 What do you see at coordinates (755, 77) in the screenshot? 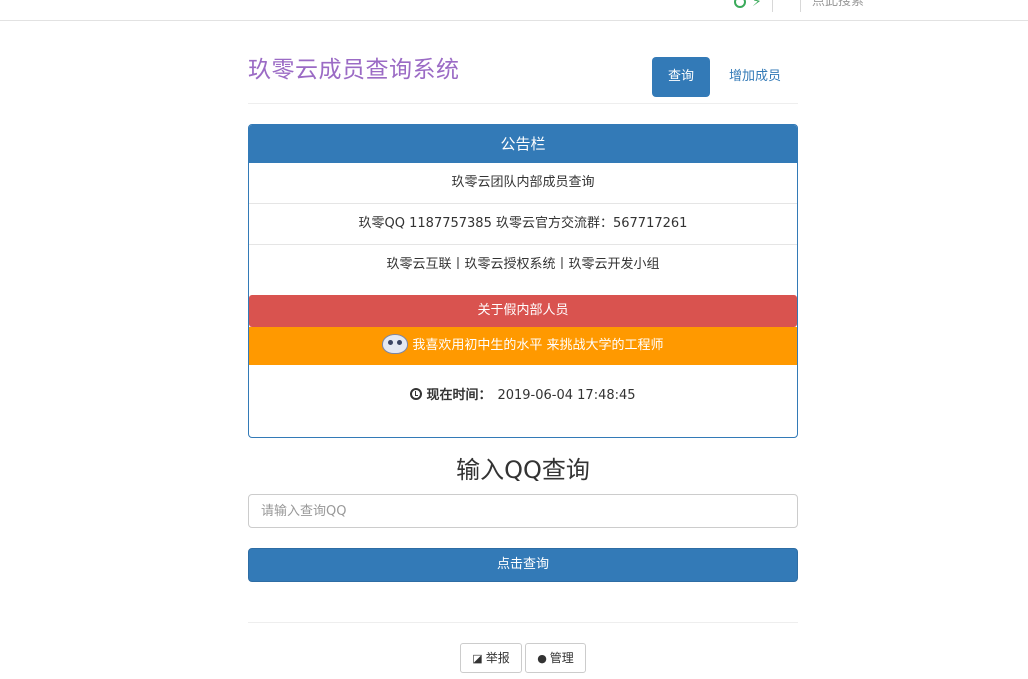
I see `nav-add-member-link: 增加成员` at bounding box center [755, 77].